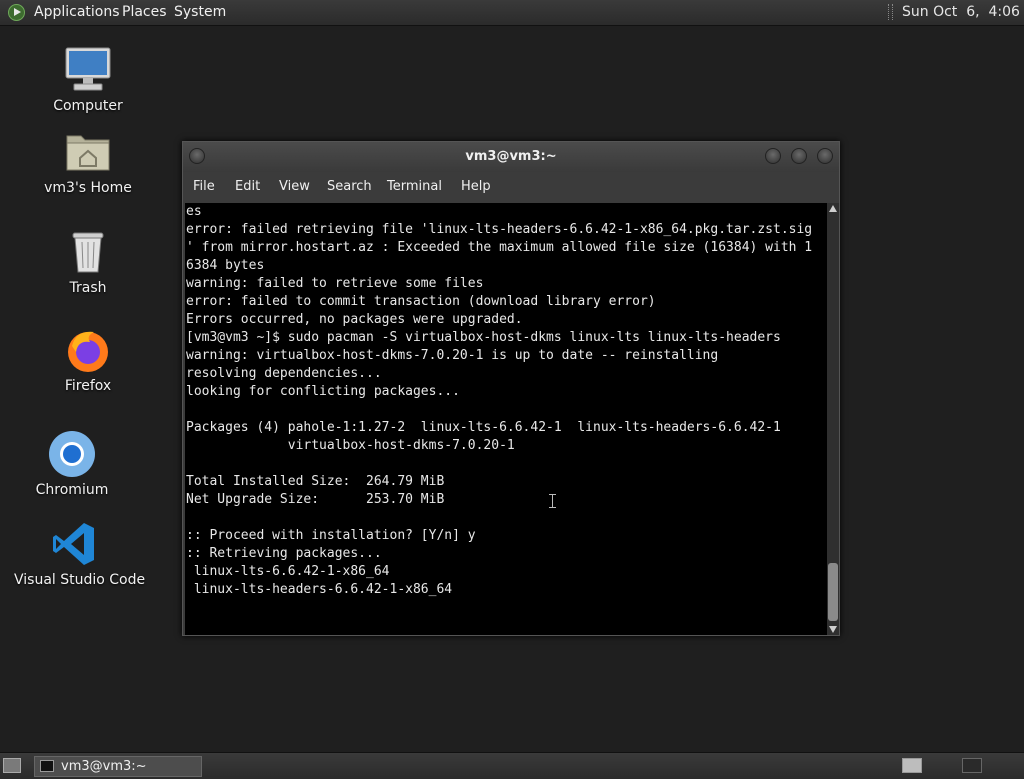 The height and width of the screenshot is (779, 1024). What do you see at coordinates (414, 186) in the screenshot?
I see `menu-terminal: Terminal` at bounding box center [414, 186].